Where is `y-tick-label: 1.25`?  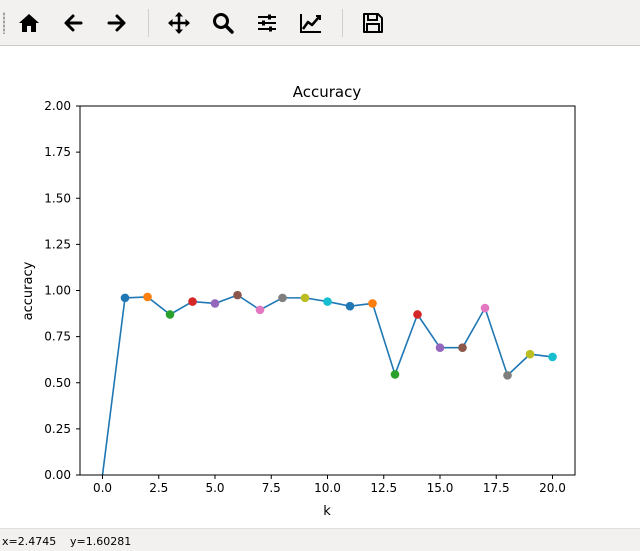 y-tick-label: 1.25 is located at coordinates (57, 244).